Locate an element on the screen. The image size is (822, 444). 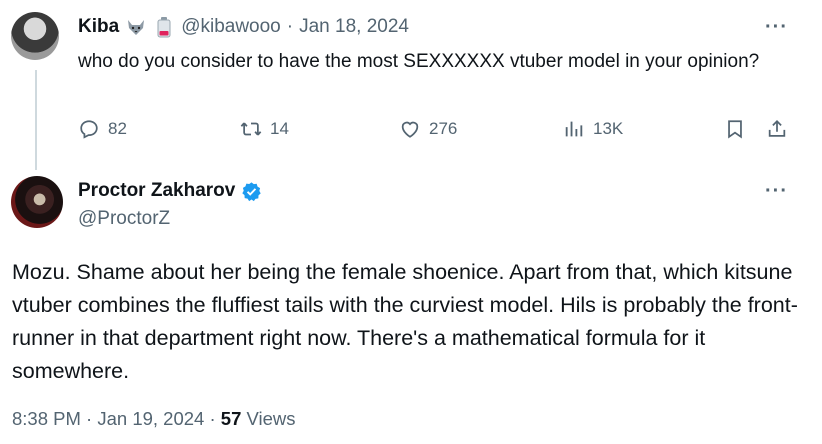
display-name: Kiba is located at coordinates (98, 27).